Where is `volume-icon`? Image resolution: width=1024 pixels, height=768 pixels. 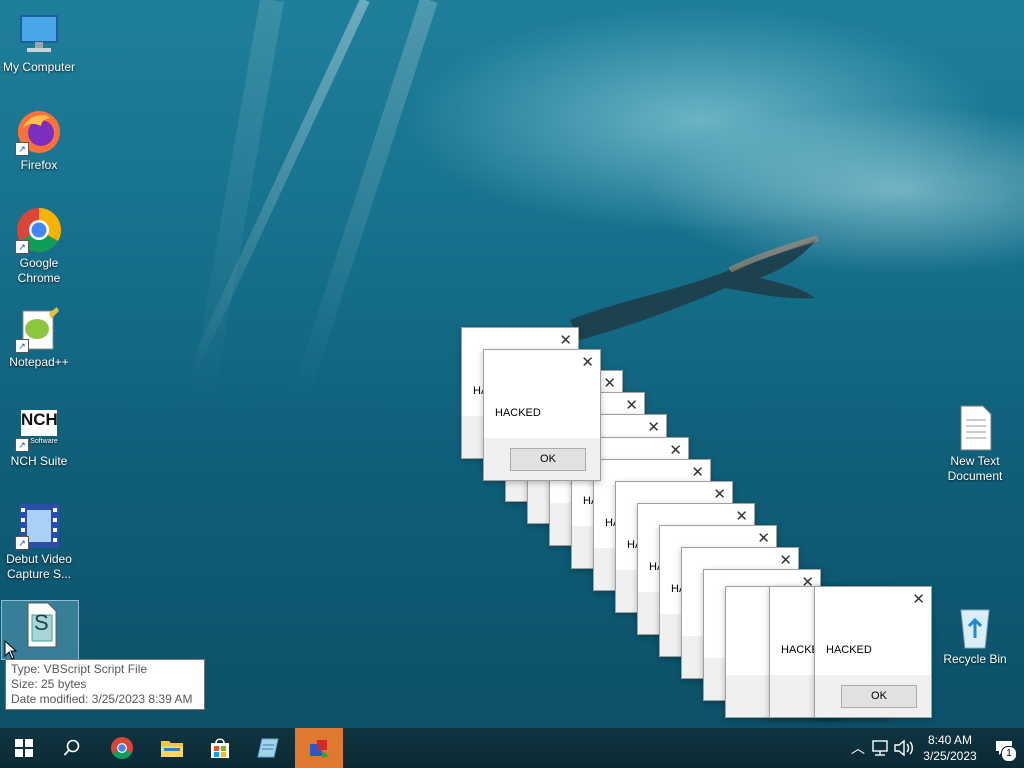
volume-icon is located at coordinates (904, 748).